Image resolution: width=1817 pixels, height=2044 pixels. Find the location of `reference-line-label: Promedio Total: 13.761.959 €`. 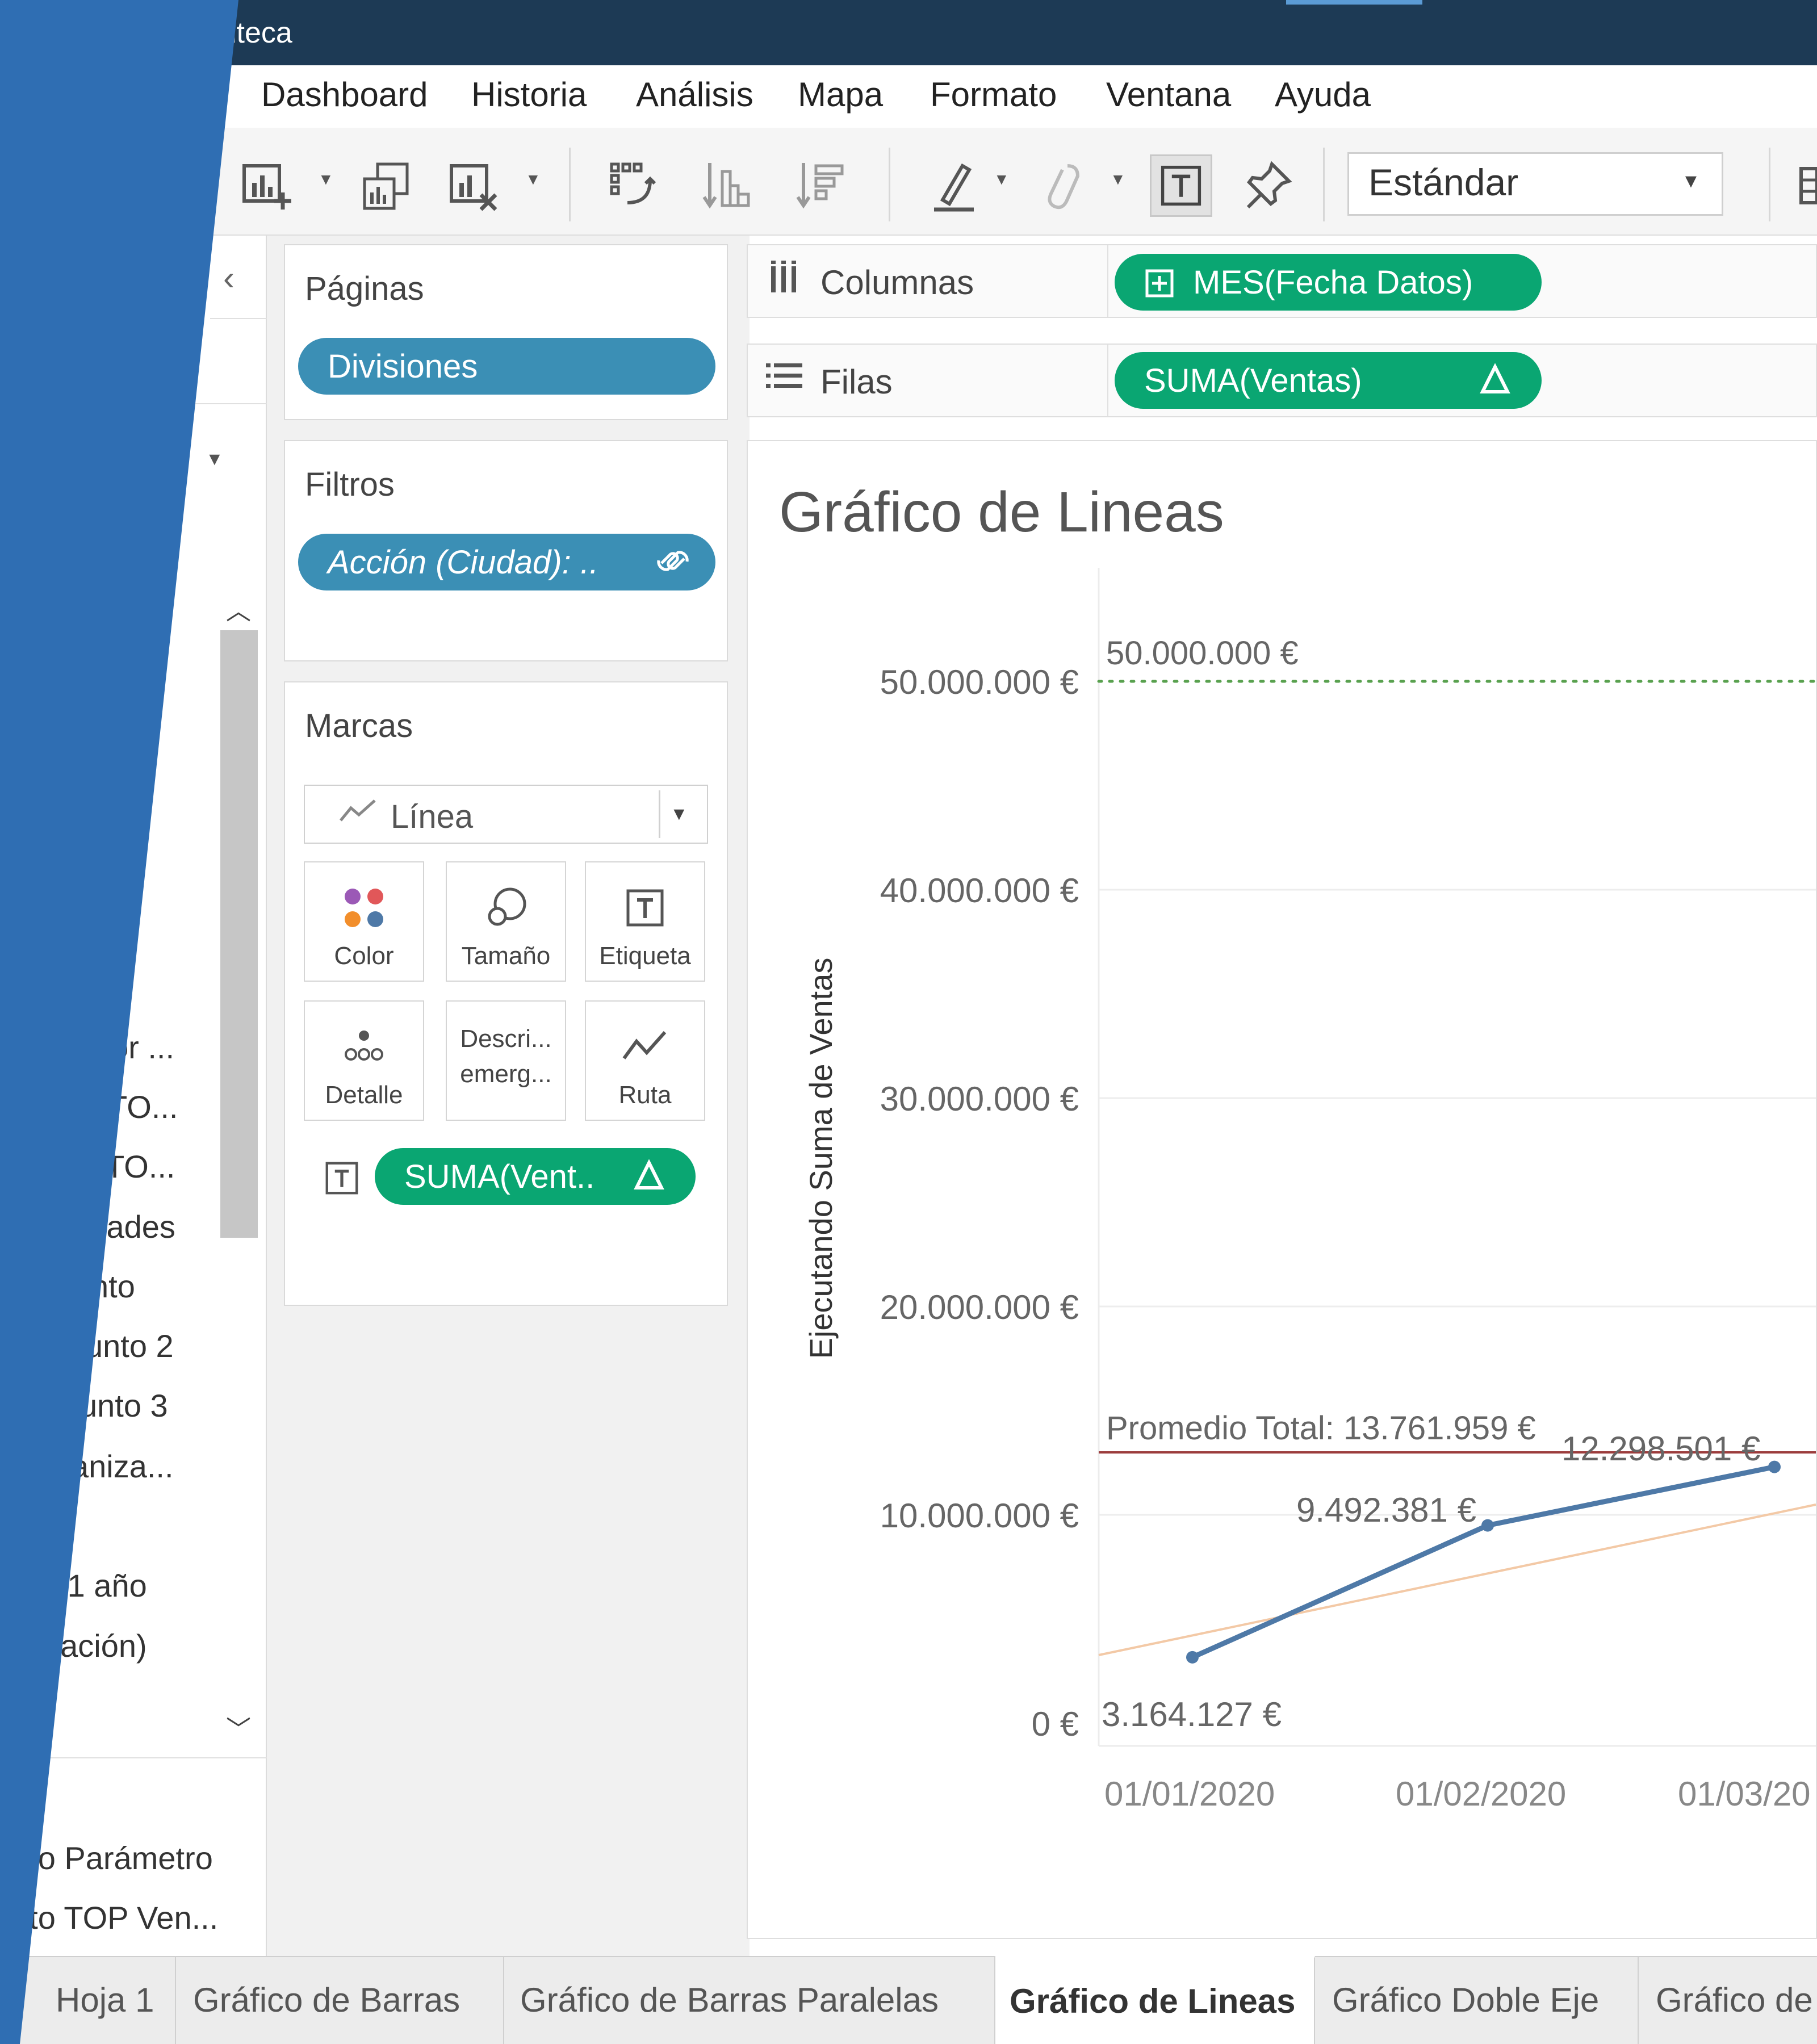

reference-line-label: Promedio Total: 13.761.959 € is located at coordinates (1321, 1428).